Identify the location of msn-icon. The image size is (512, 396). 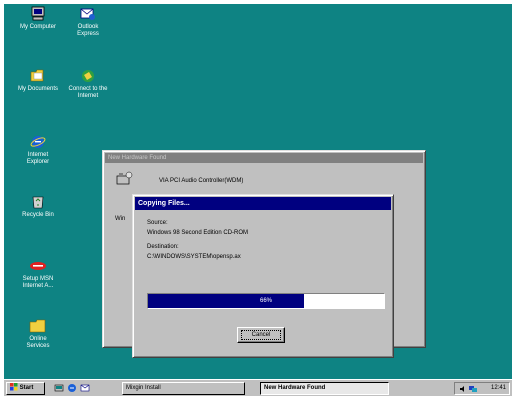
(38, 266).